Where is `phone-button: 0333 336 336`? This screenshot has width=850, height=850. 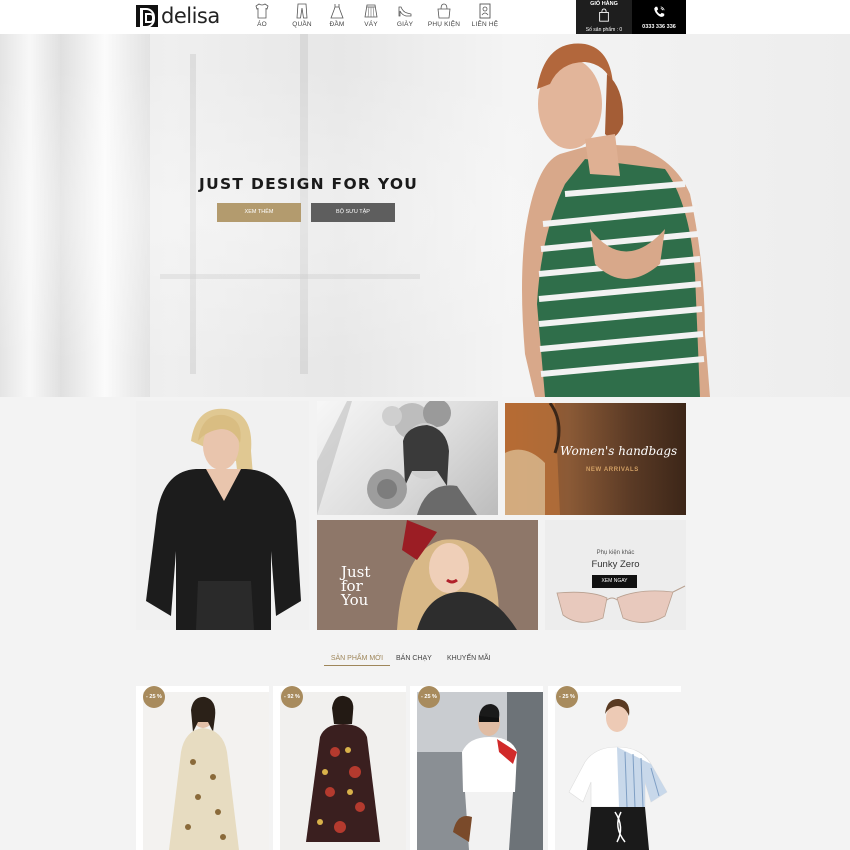 phone-button: 0333 336 336 is located at coordinates (659, 17).